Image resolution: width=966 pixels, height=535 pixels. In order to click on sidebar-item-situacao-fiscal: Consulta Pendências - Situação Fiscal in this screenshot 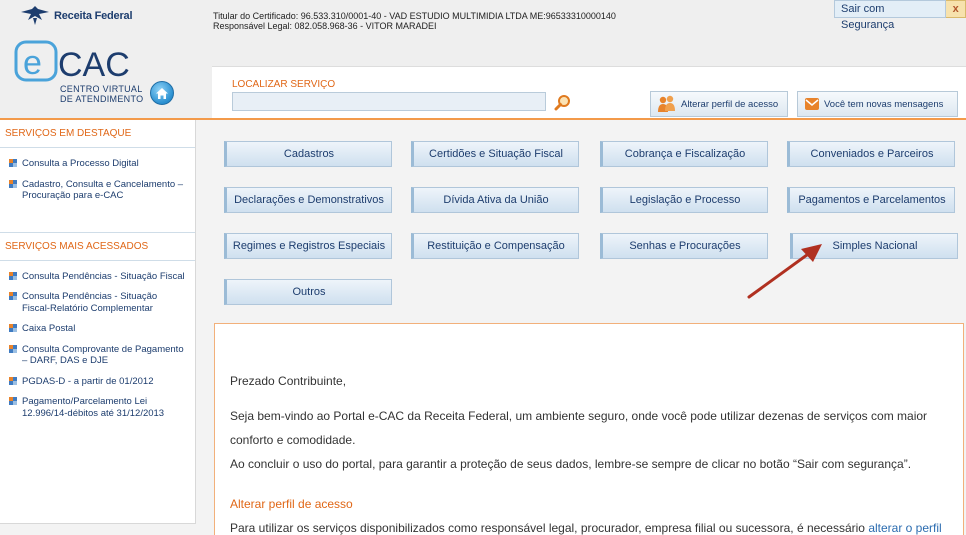, I will do `click(97, 281)`.